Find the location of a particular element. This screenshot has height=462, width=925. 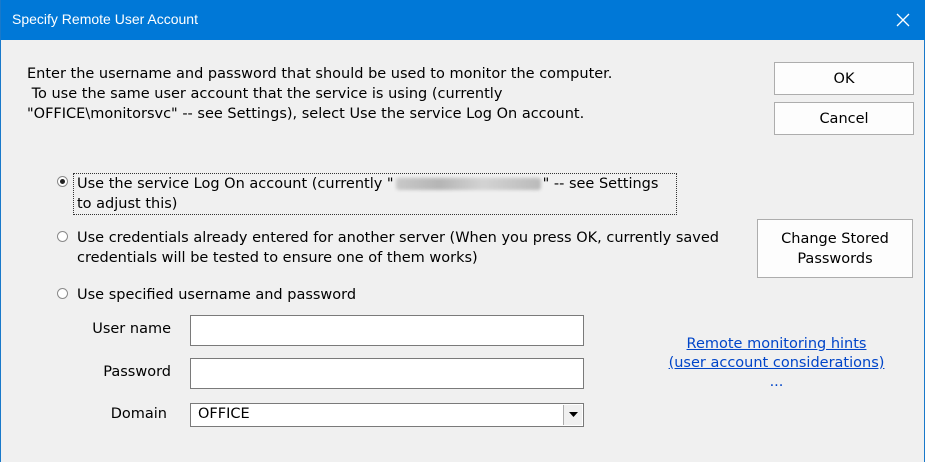

redacted-account-name is located at coordinates (468, 184).